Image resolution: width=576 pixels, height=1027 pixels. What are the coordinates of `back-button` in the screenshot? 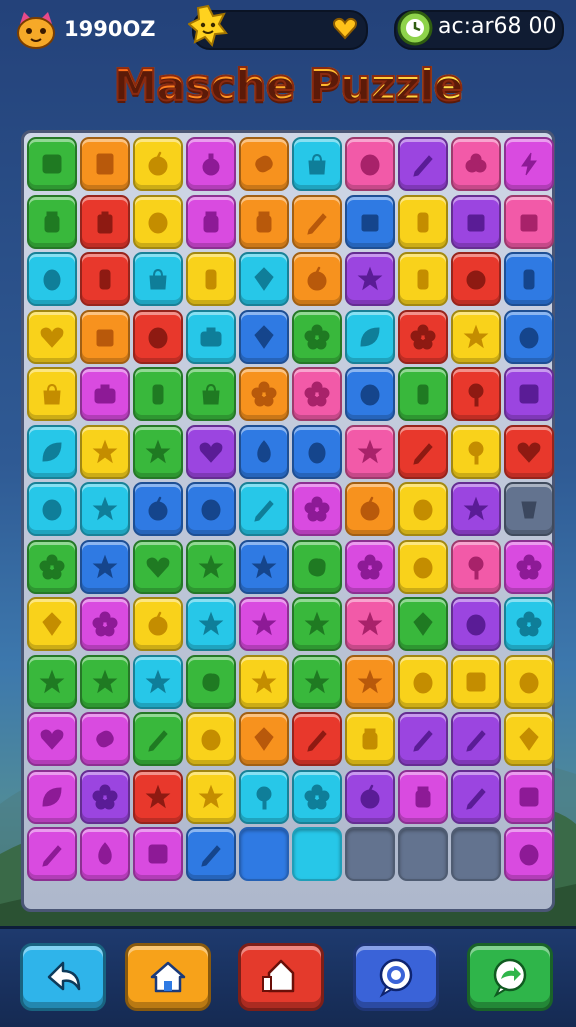 It's located at (63, 977).